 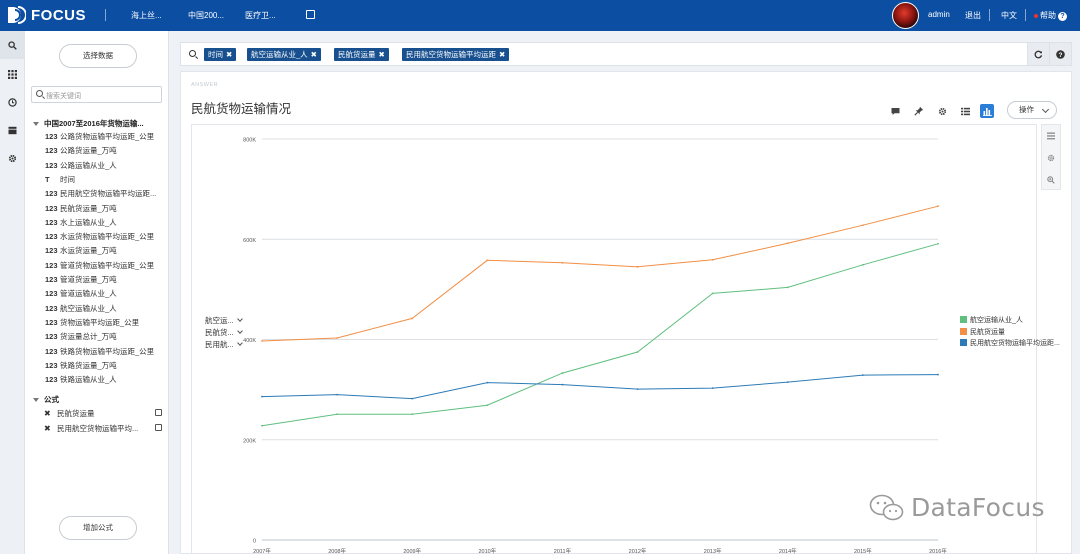 I want to click on chart-zoom-button, so click(x=1051, y=180).